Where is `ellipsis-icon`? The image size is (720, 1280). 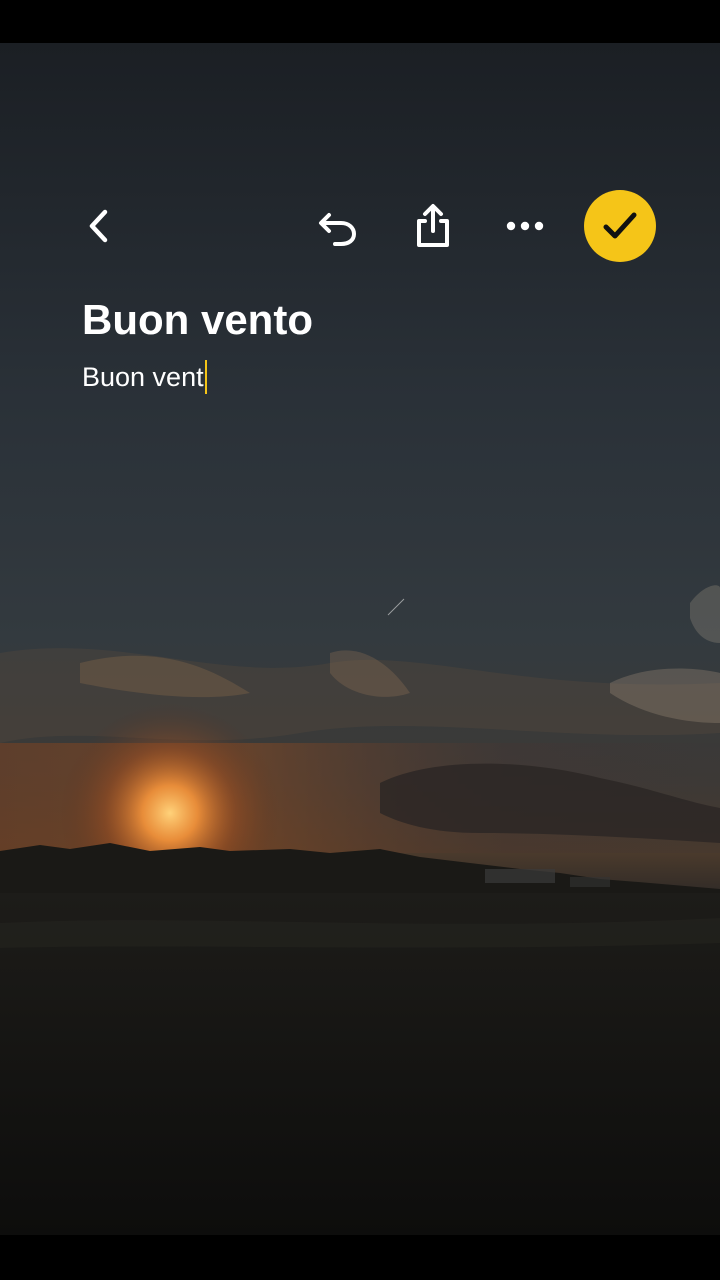 ellipsis-icon is located at coordinates (525, 226).